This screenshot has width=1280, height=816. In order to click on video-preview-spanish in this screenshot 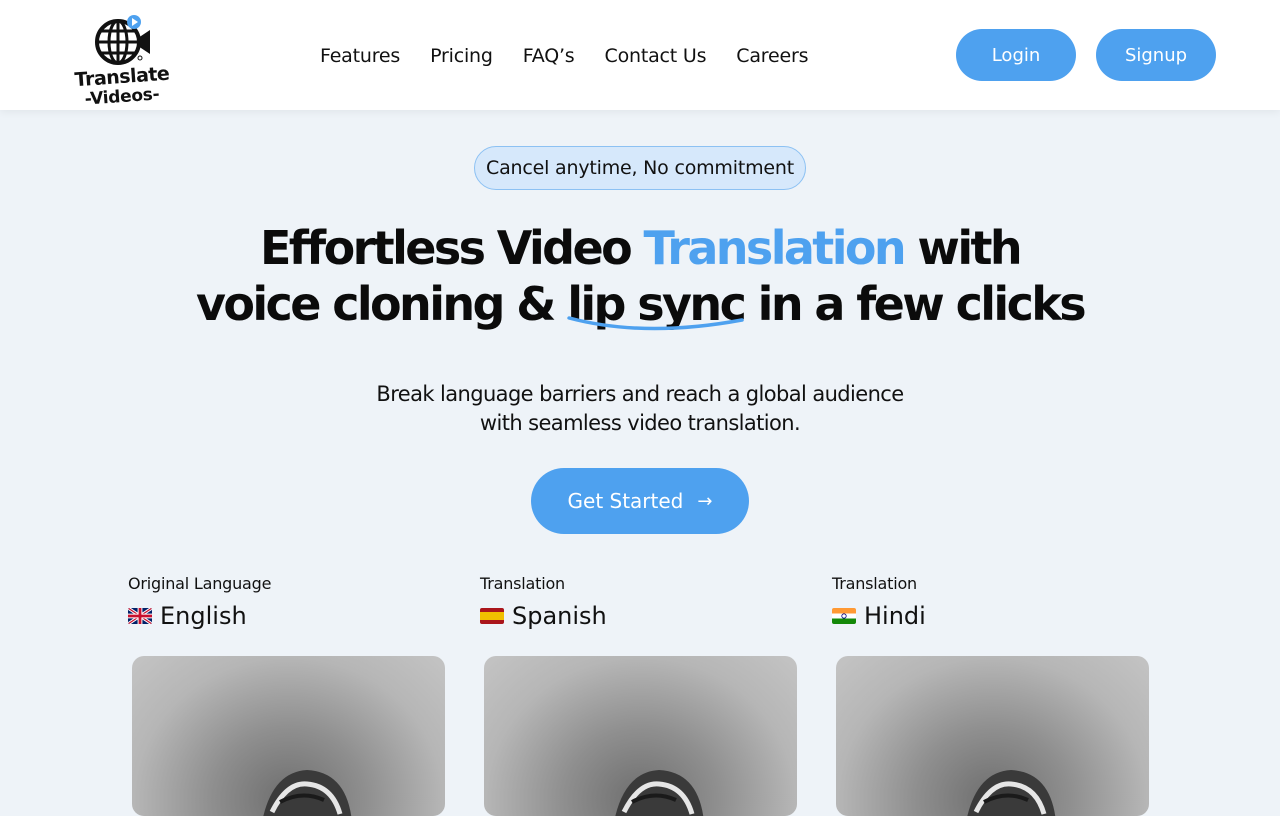, I will do `click(640, 736)`.